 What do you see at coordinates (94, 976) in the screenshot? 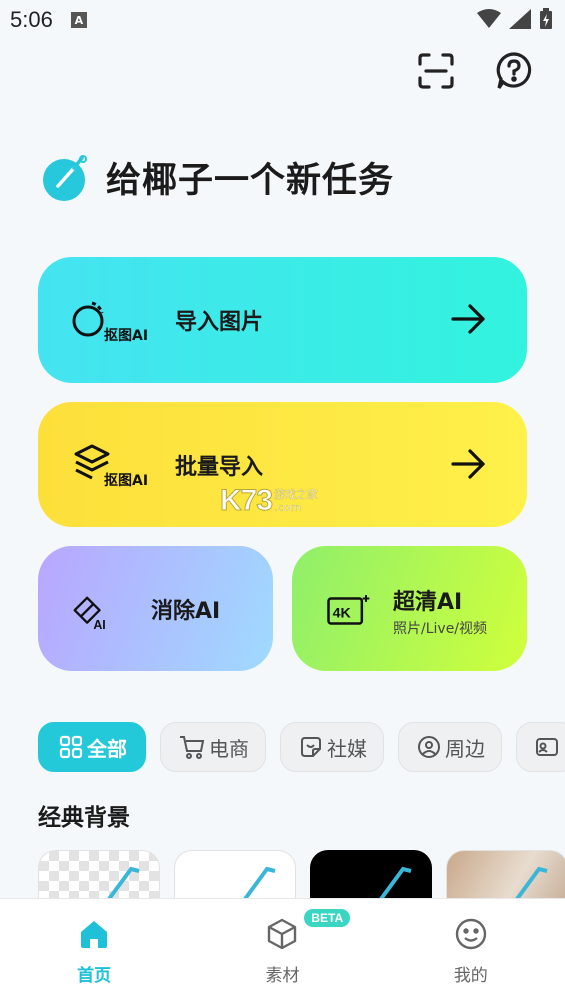
I see `nav-home-label: 首页` at bounding box center [94, 976].